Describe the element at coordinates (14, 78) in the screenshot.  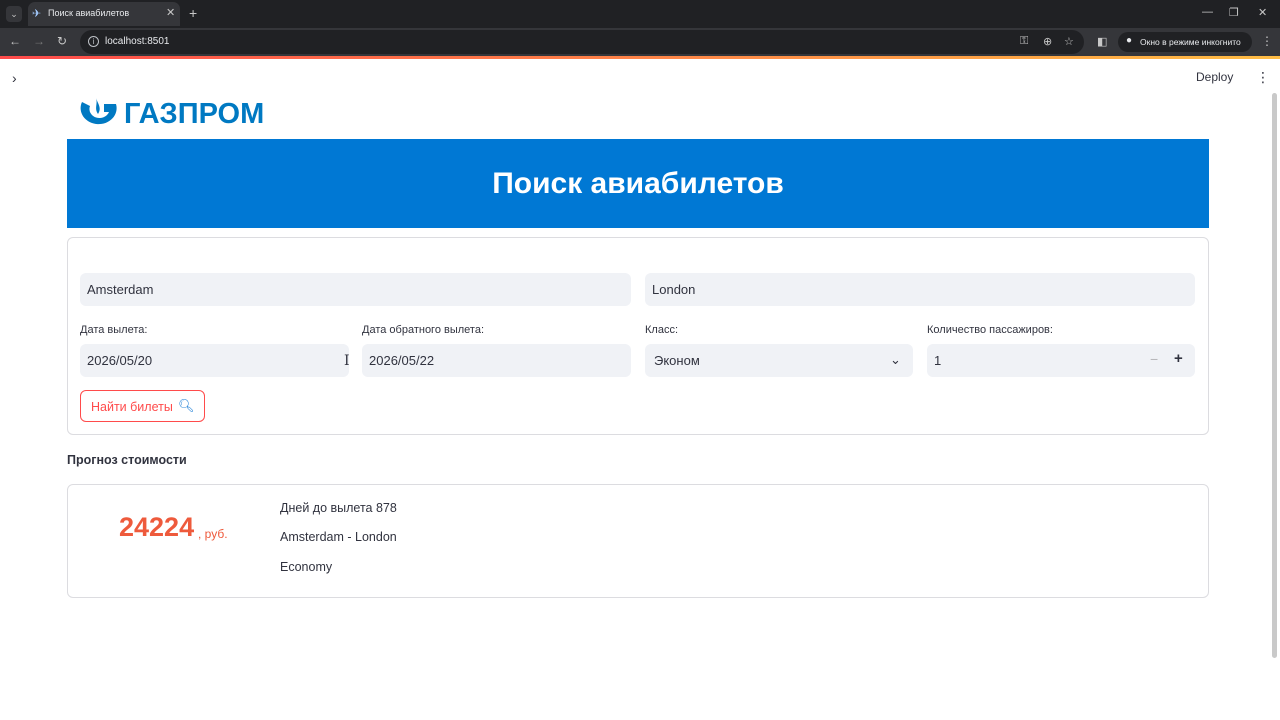
I see `sidebar-expand-chevron-icon: ›` at that location.